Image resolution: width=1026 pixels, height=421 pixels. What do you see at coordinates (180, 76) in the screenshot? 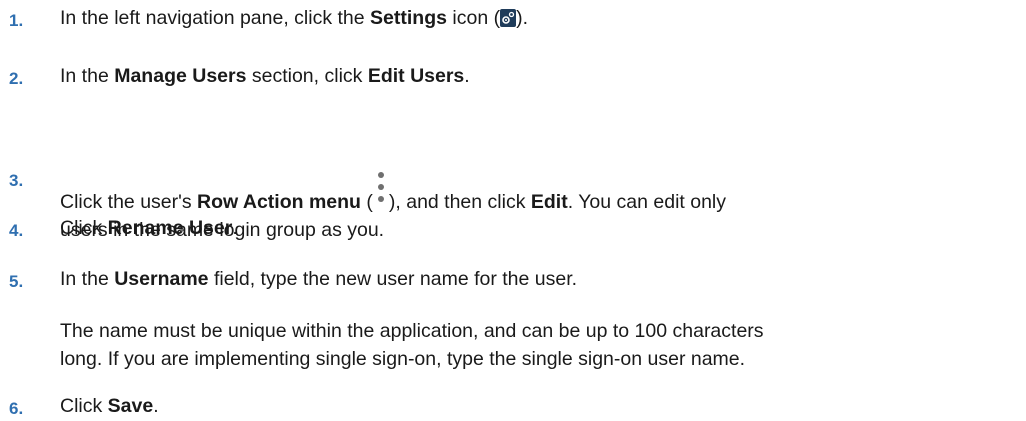
I see `bold-term: Manage Users` at bounding box center [180, 76].